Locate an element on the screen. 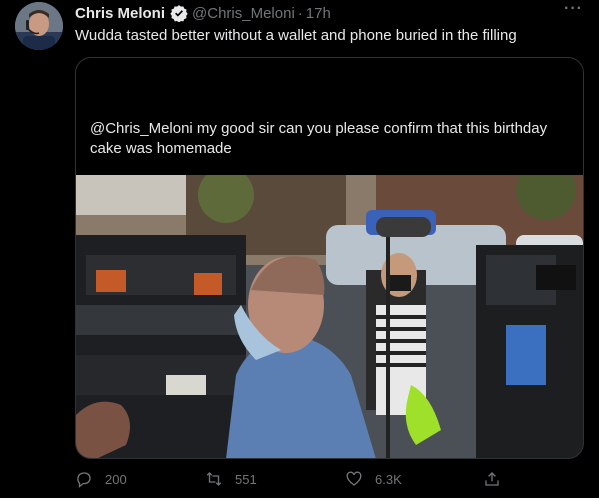  reply-count: 200 is located at coordinates (116, 479).